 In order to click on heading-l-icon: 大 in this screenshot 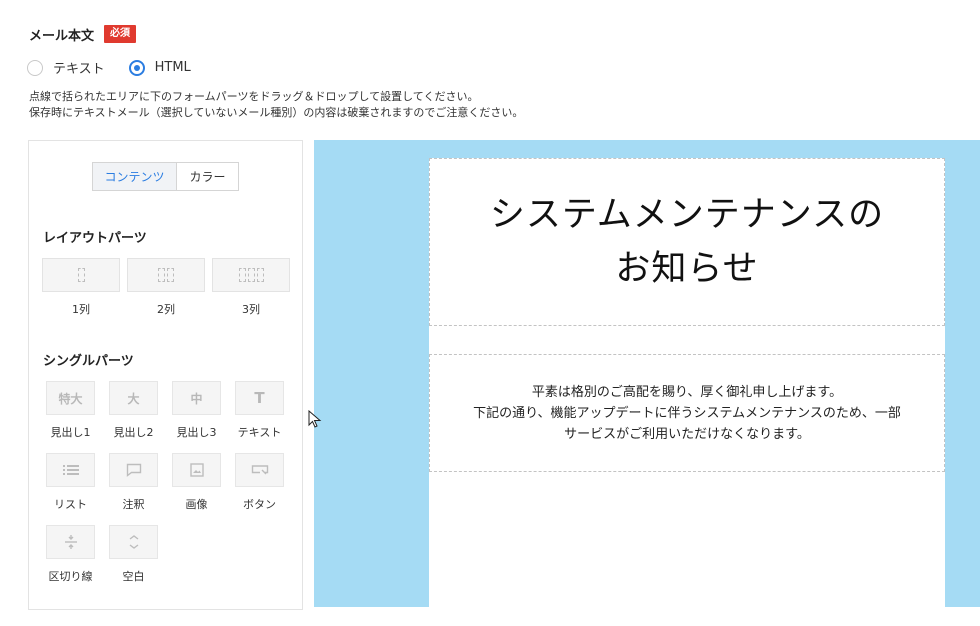, I will do `click(133, 398)`.